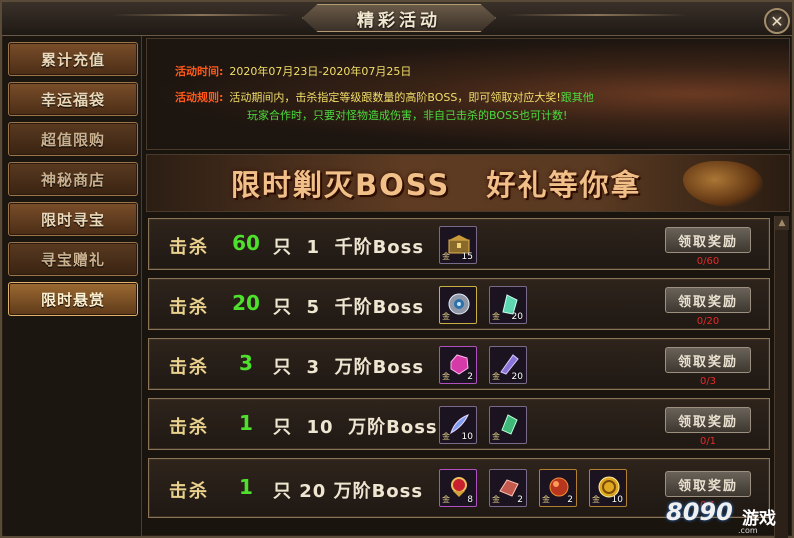 This screenshot has height=538, width=794. Describe the element at coordinates (199, 71) in the screenshot. I see `time-label: 活动时间:` at that location.